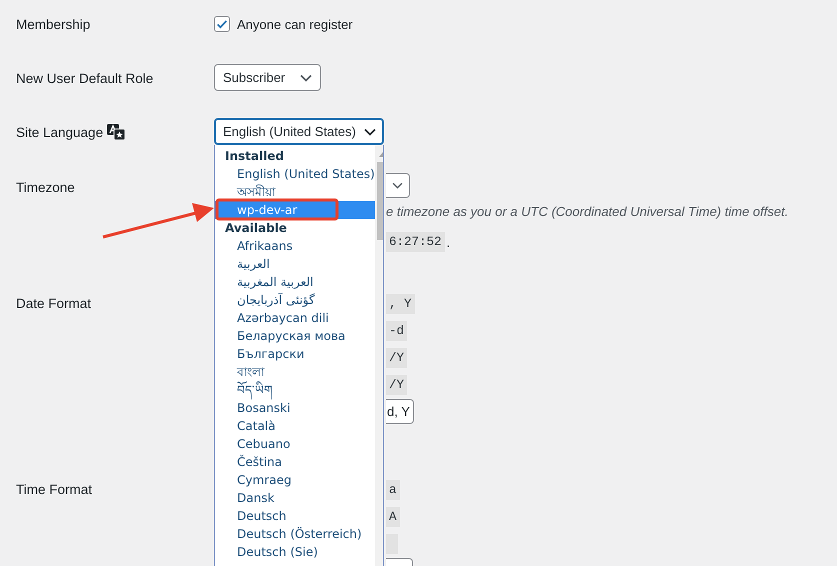  I want to click on language-option: Български, so click(295, 354).